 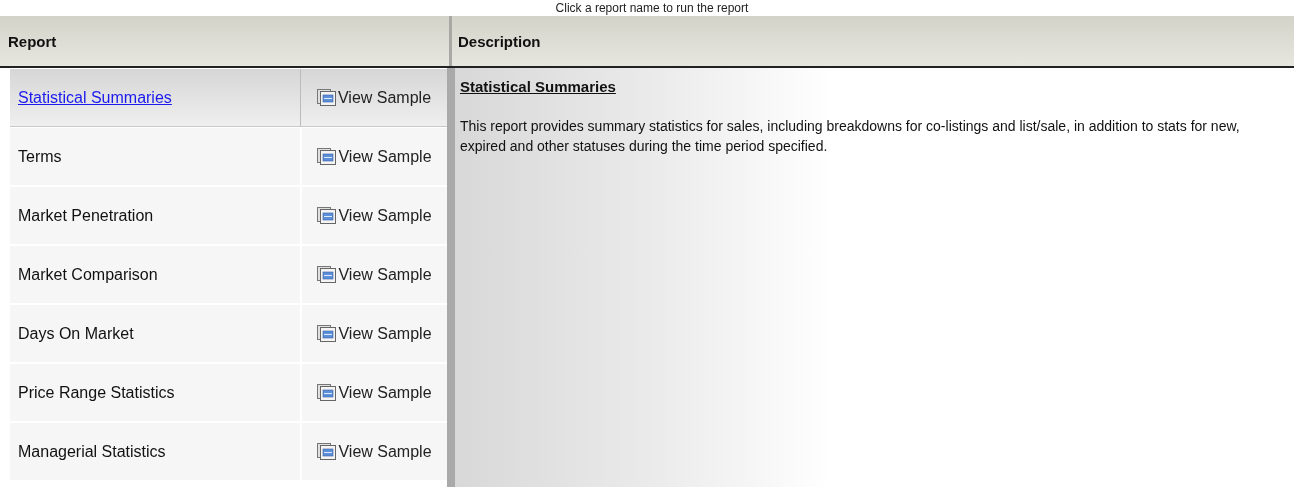 I want to click on report-row: Terms View Sample, so click(x=228, y=157).